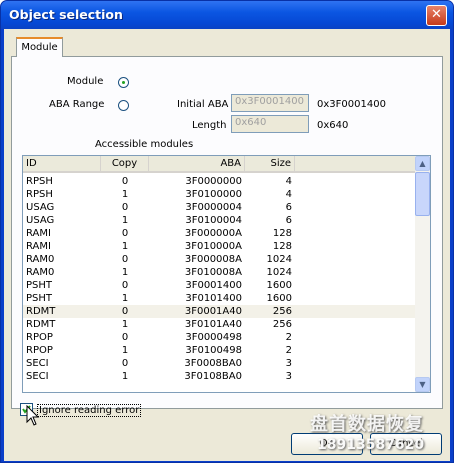  I want to click on cell-aba: 3F0100004, so click(213, 220).